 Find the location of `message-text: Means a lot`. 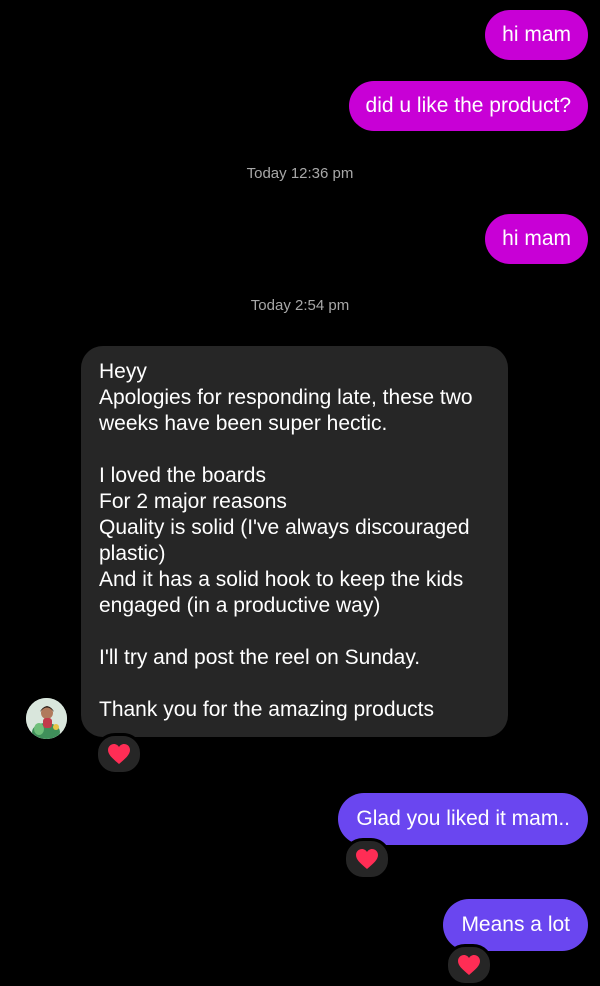

message-text: Means a lot is located at coordinates (515, 924).